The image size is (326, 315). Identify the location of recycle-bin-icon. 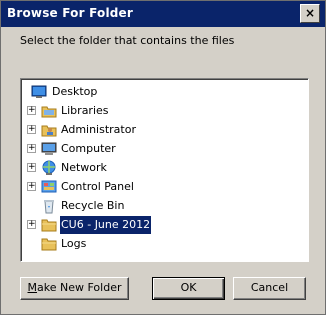
(49, 206).